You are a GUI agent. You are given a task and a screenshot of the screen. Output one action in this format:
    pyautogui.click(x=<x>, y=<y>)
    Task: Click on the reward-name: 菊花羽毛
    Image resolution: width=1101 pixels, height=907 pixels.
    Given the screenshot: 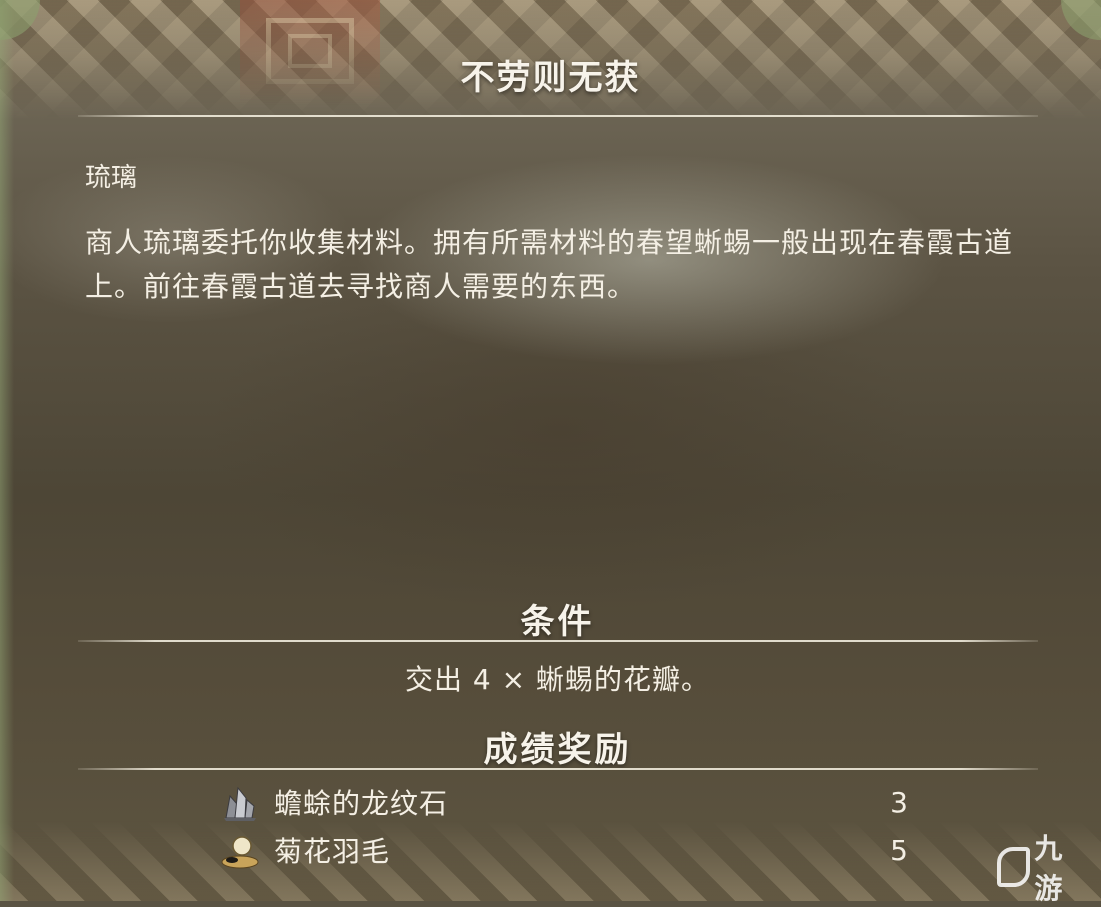 What is the action you would take?
    pyautogui.click(x=332, y=851)
    